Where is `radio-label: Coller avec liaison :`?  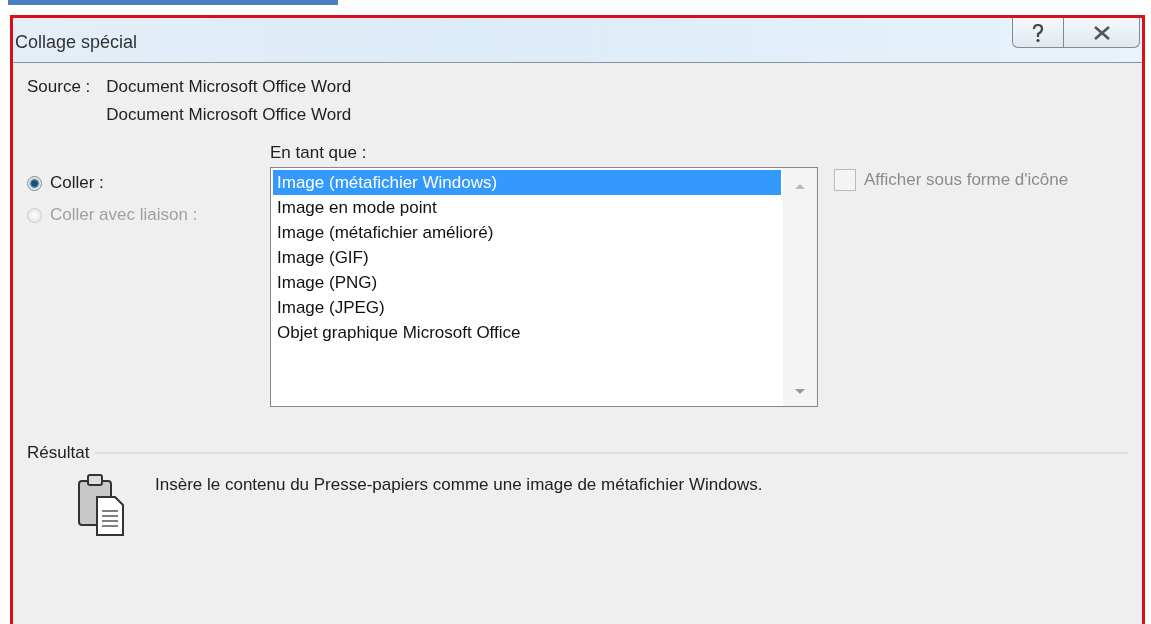
radio-label: Coller avec liaison : is located at coordinates (124, 215).